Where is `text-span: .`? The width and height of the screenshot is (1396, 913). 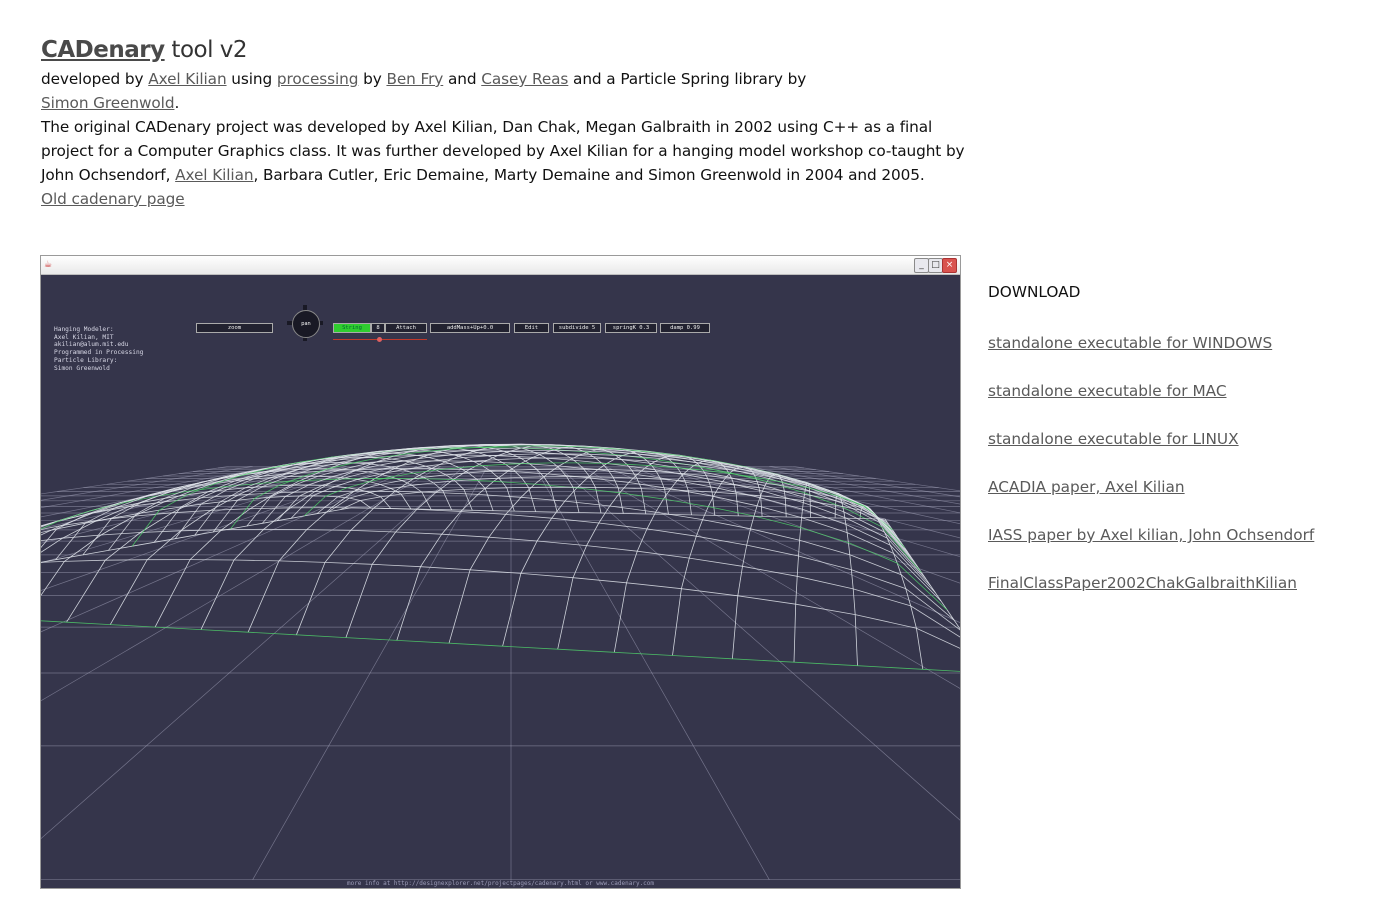 text-span: . is located at coordinates (177, 103).